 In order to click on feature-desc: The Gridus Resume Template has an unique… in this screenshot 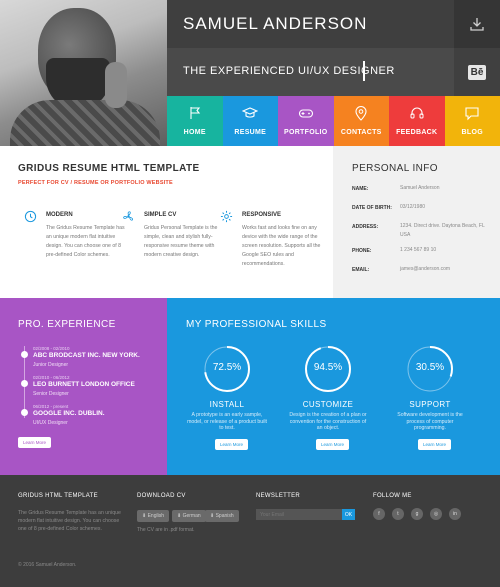, I will do `click(85, 241)`.